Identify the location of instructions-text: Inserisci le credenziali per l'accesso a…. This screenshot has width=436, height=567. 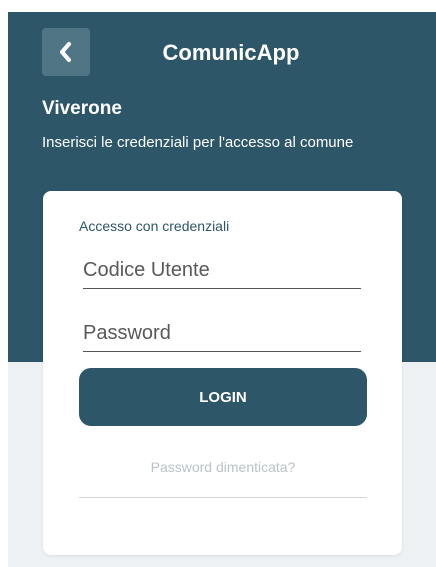
(198, 142).